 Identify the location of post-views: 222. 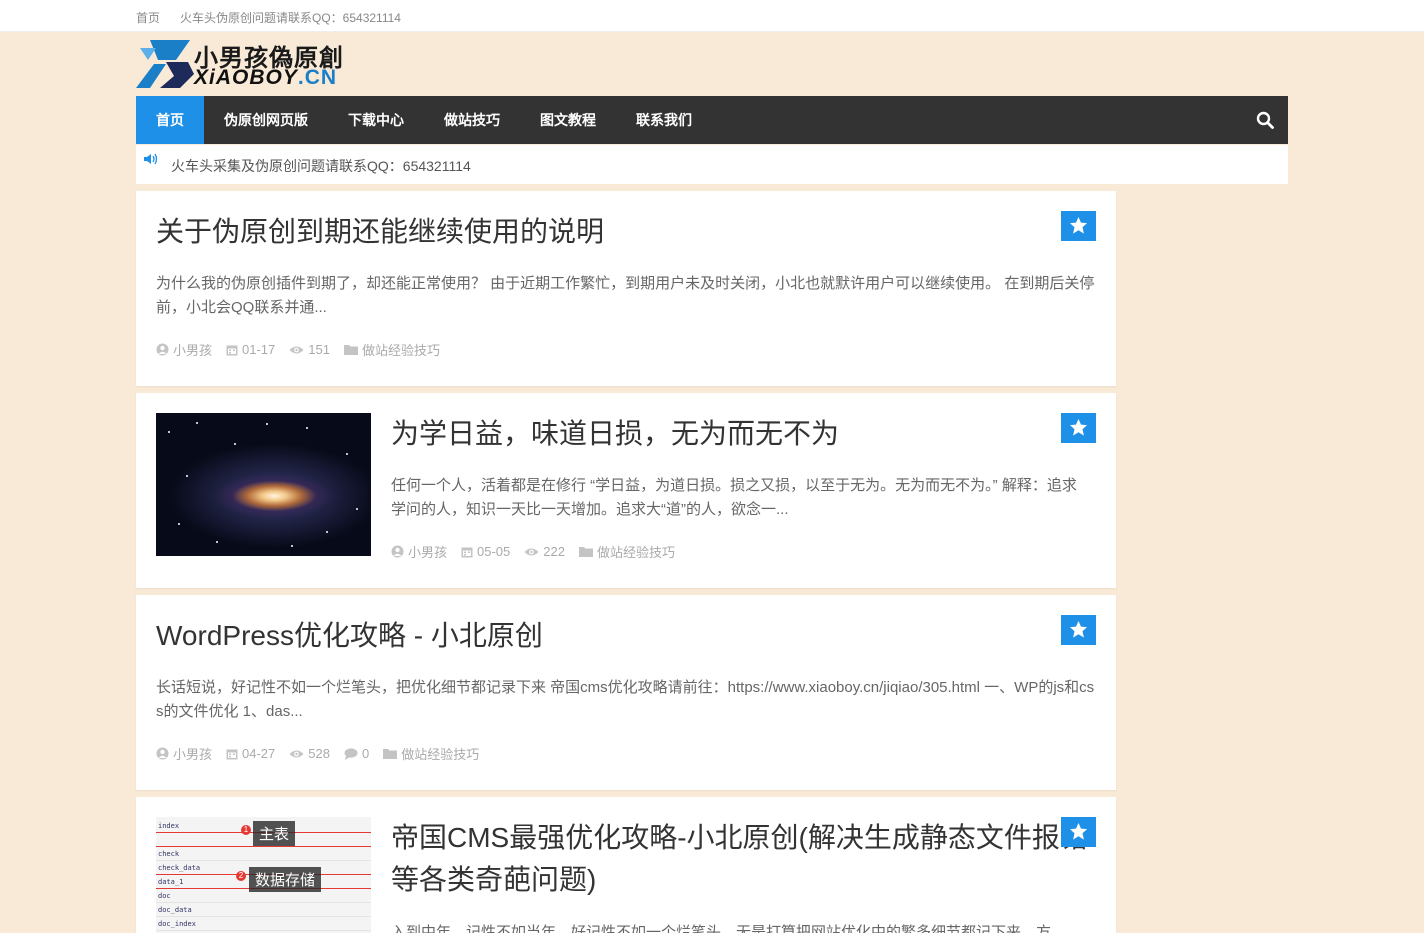
(544, 551).